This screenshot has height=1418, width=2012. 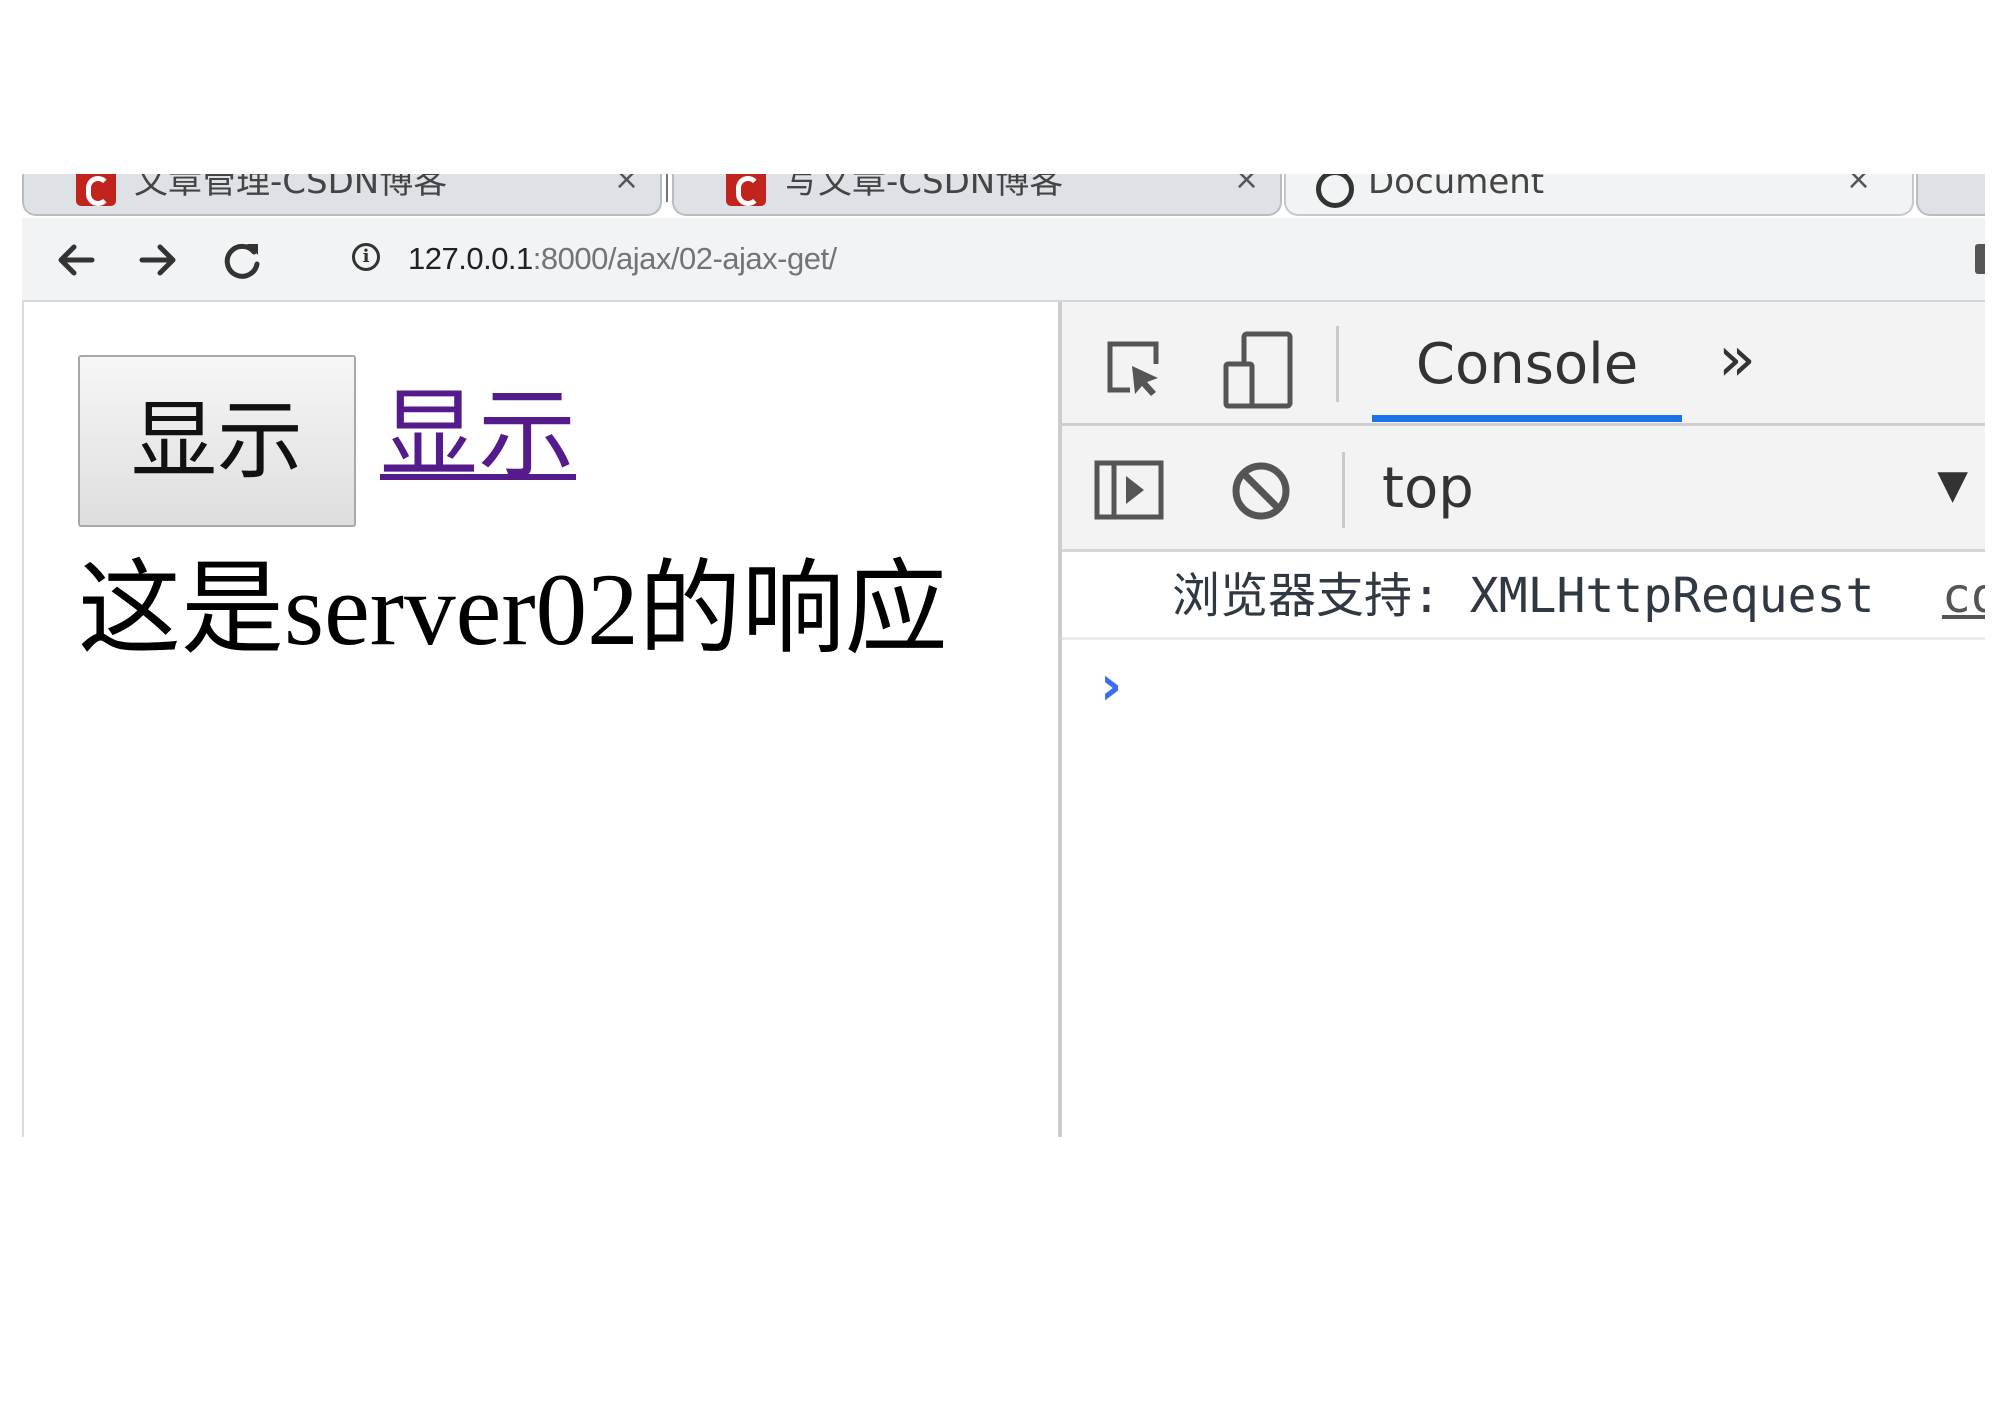 I want to click on tab-strip: 文章管理-CSDN博客 × 写文章-CSDN博客 × Document ×, so click(x=1003, y=196).